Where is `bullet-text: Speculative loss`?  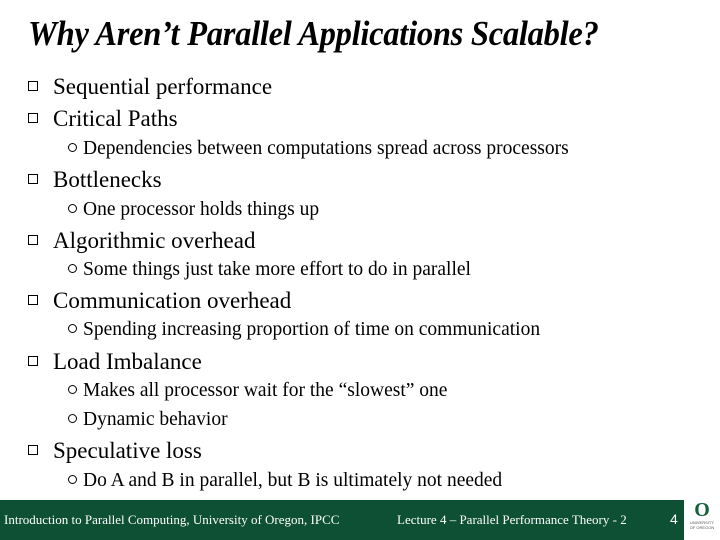 bullet-text: Speculative loss is located at coordinates (127, 450).